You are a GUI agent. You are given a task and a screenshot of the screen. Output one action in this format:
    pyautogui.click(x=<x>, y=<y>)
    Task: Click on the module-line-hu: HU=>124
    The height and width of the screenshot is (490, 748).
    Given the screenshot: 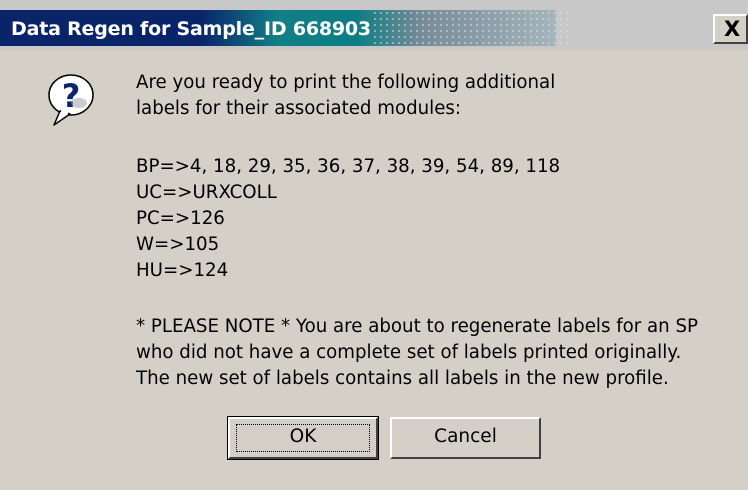 What is the action you would take?
    pyautogui.click(x=182, y=270)
    